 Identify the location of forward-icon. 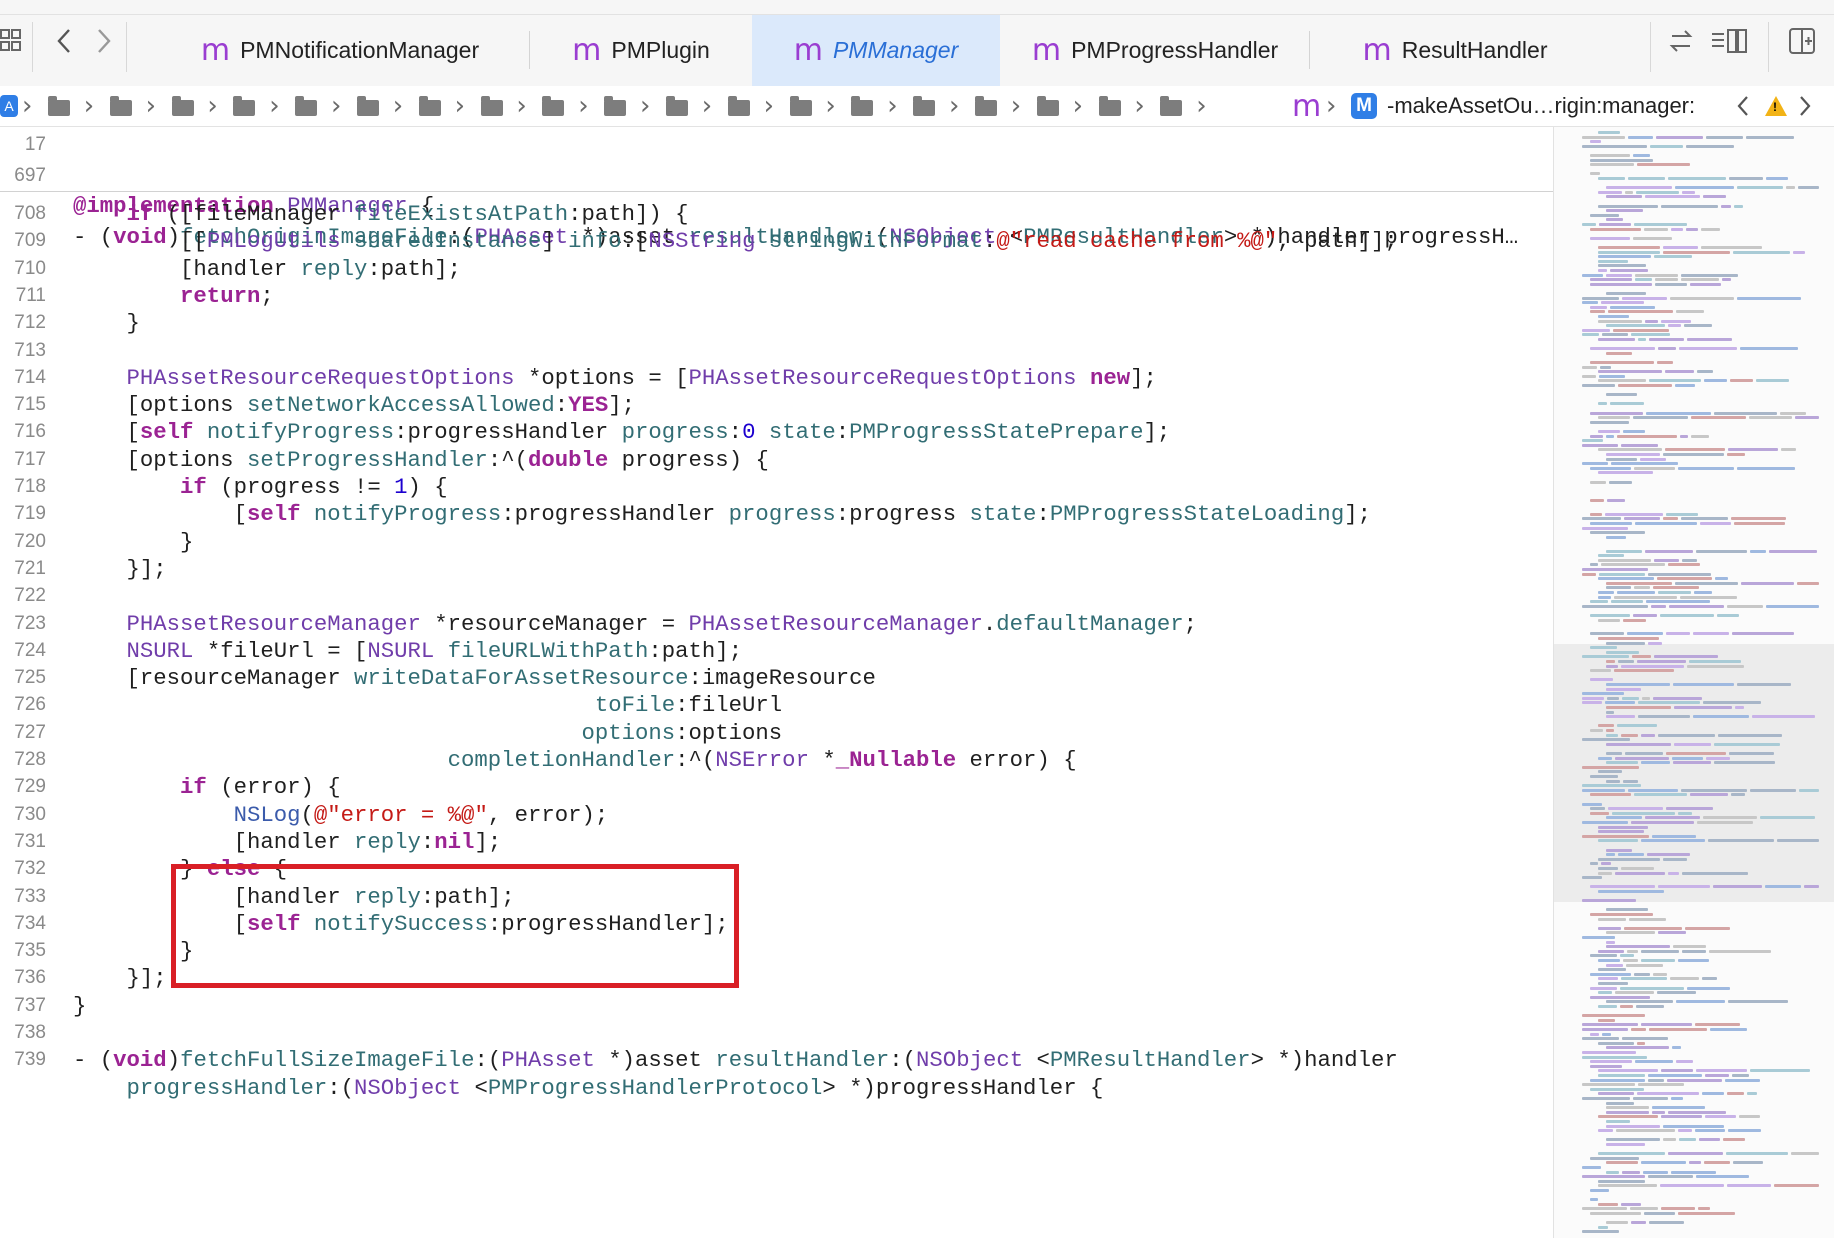
(104, 45).